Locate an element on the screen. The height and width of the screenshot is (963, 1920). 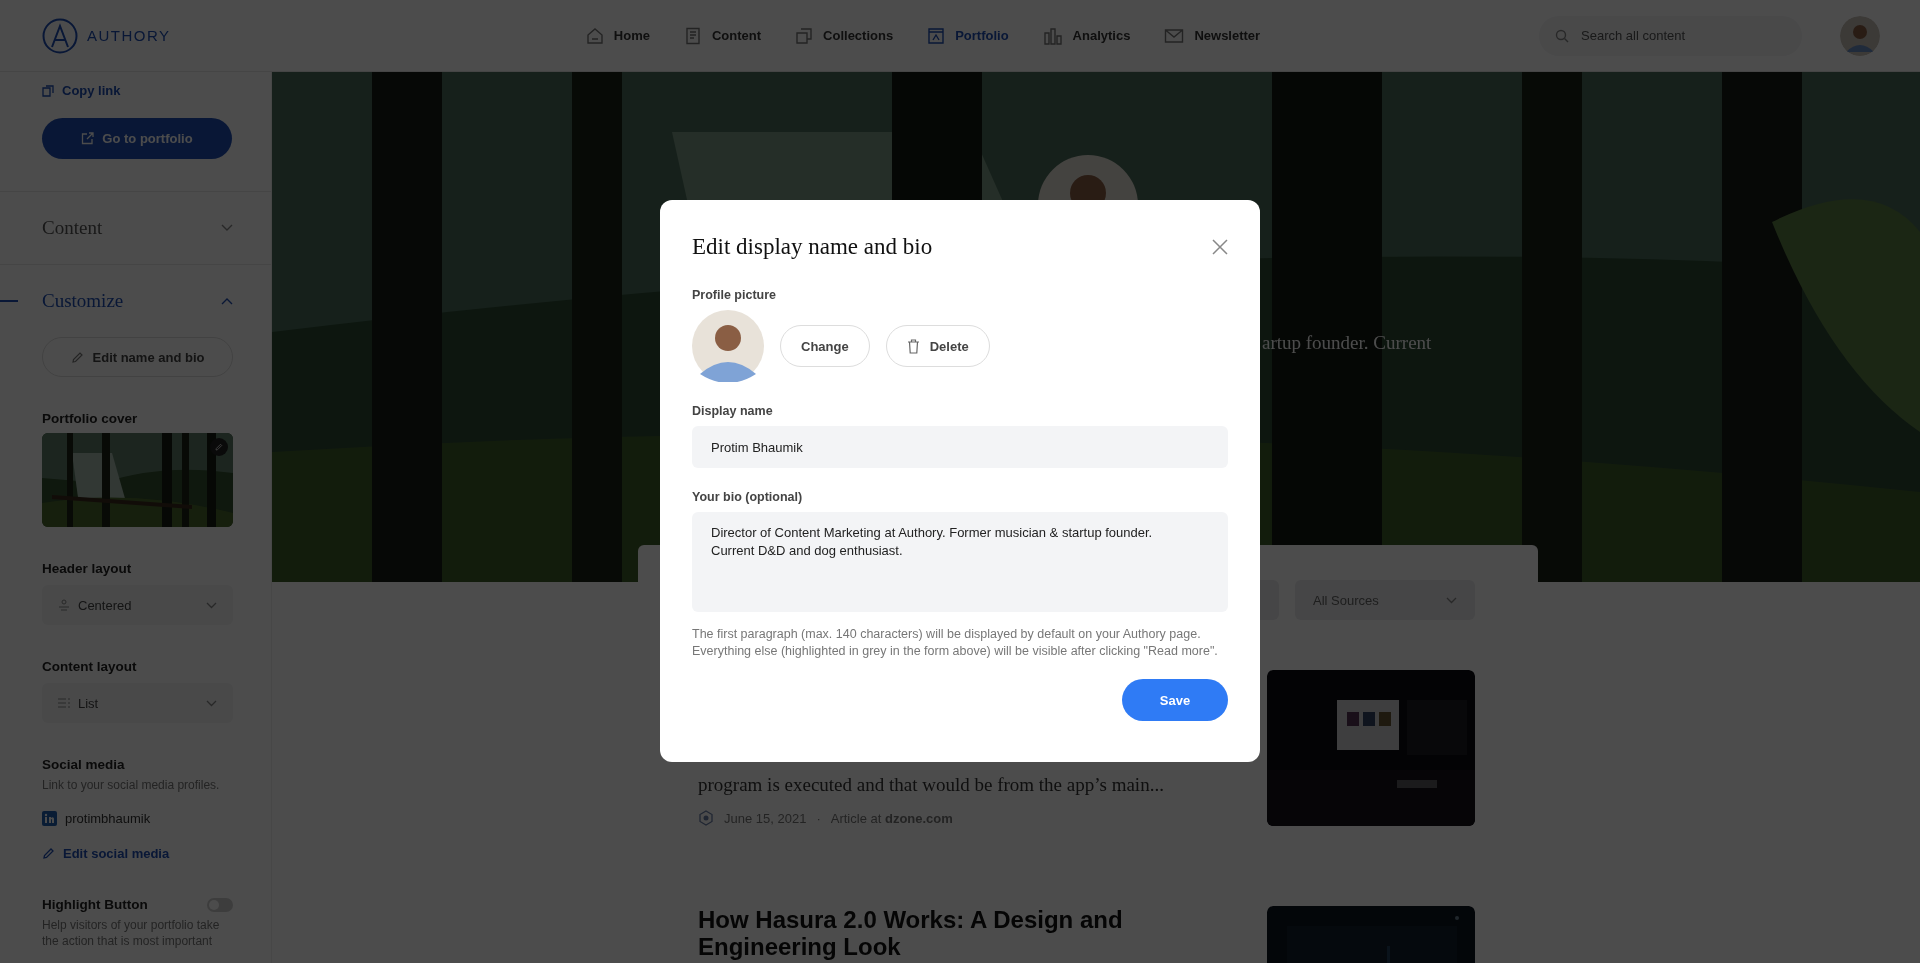
bio-field: Director of Content Marketing at Authory. Former musician & startup founder. Current D&D and dog enthusiast. is located at coordinates (960, 562).